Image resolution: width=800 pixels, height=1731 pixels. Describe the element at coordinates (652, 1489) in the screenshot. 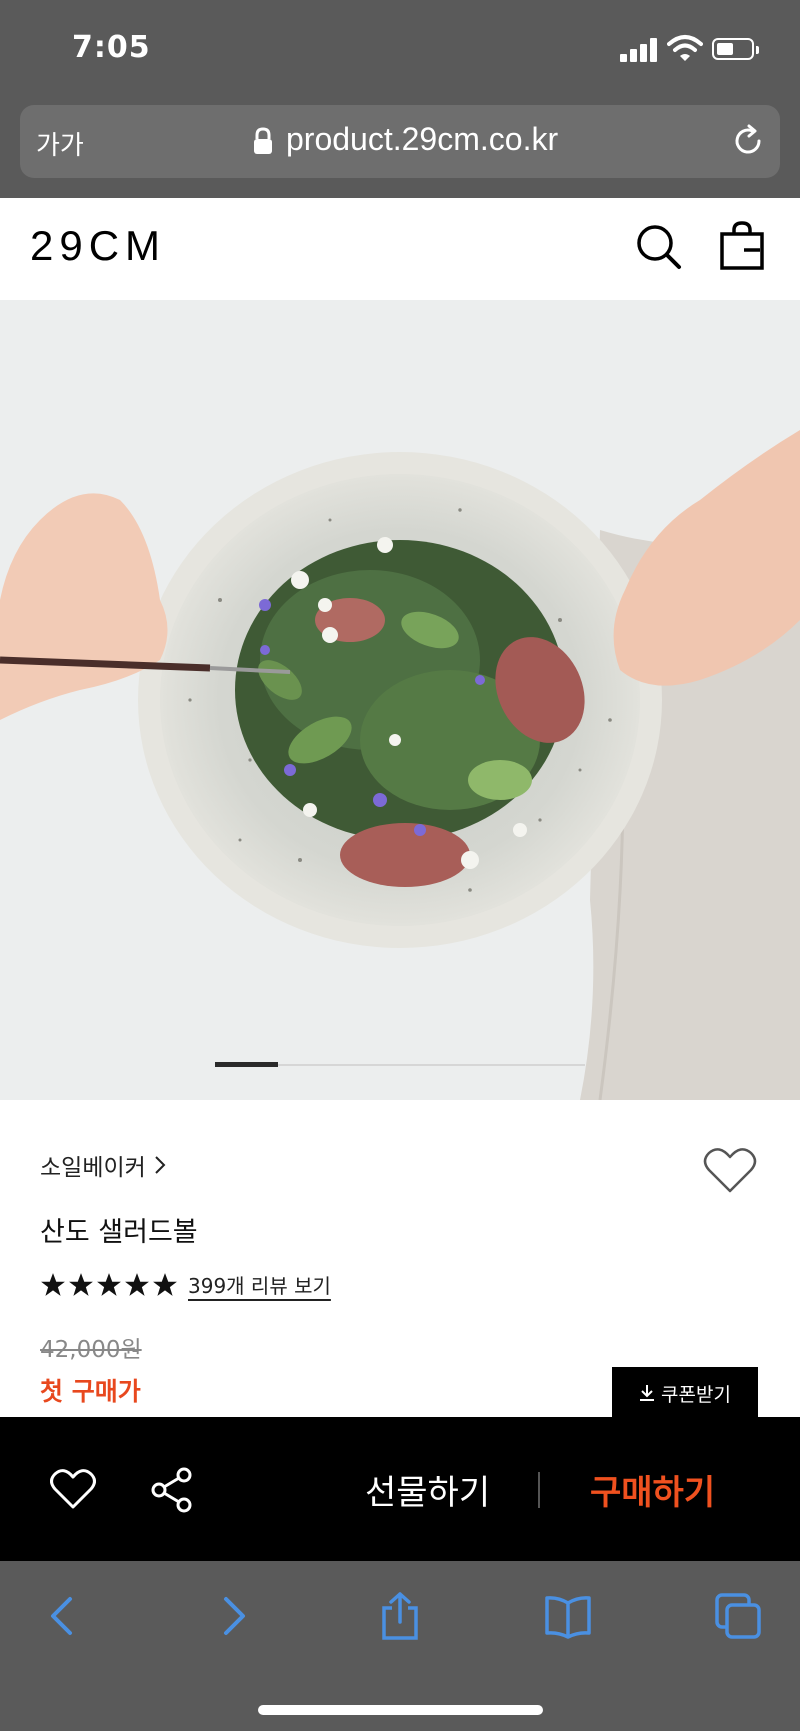

I see `buy-button: 구매하기` at that location.